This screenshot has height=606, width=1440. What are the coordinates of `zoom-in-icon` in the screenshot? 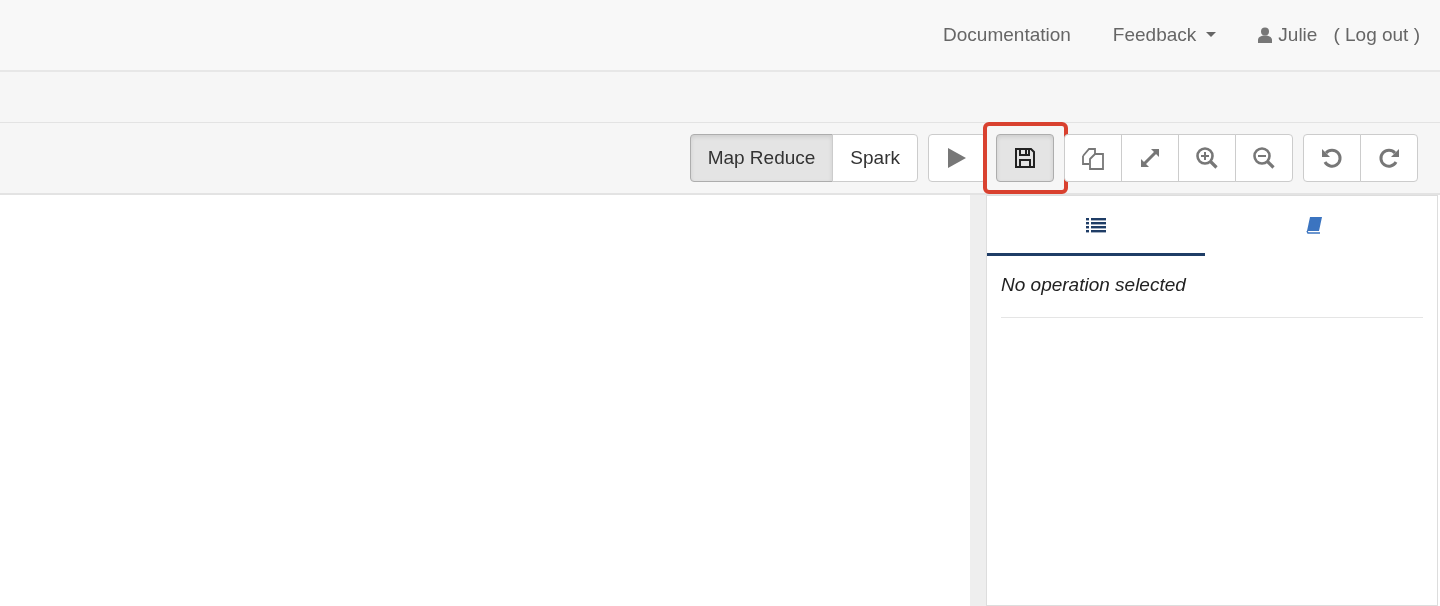 It's located at (1207, 158).